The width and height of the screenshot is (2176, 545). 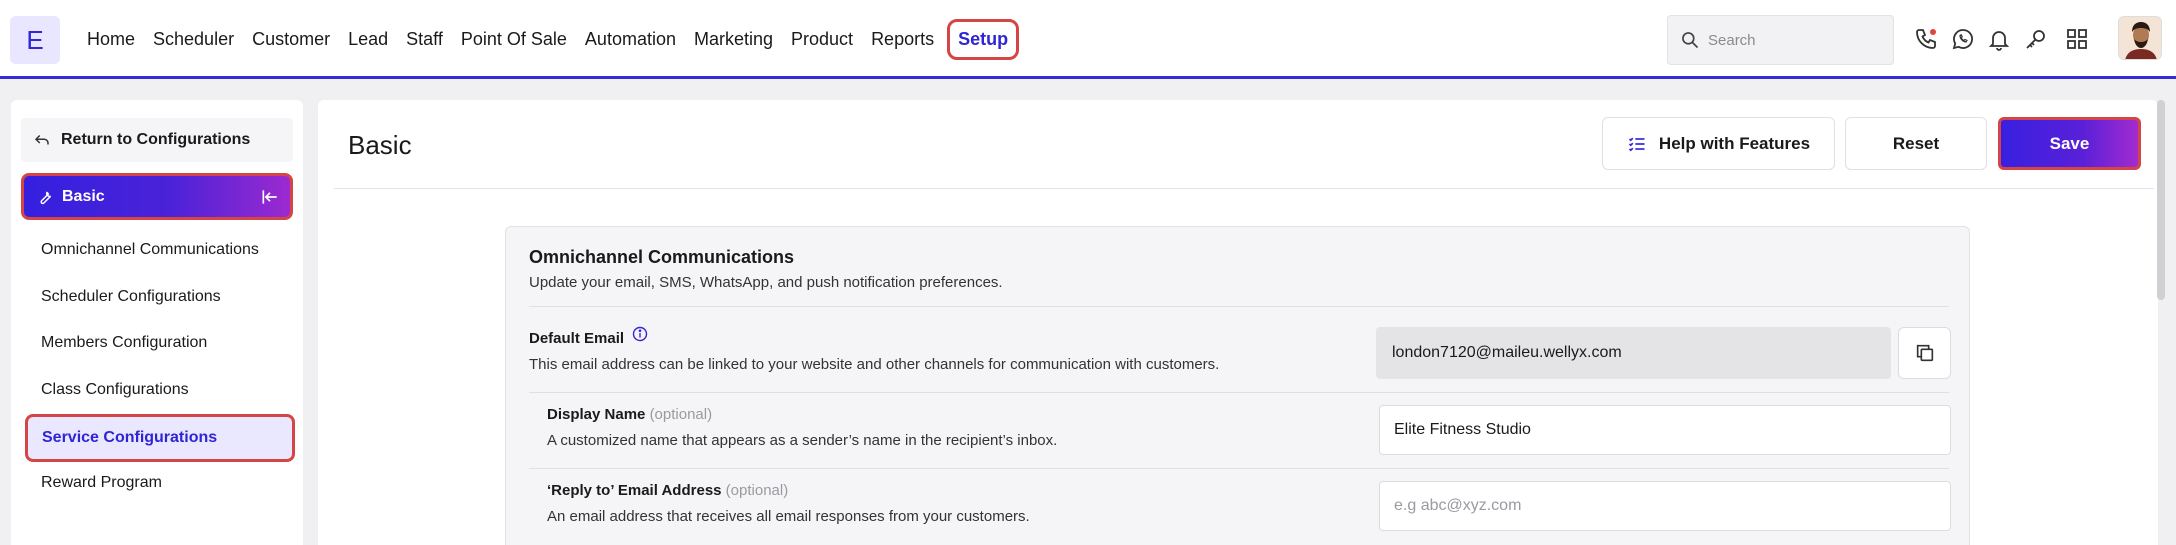 What do you see at coordinates (2140, 38) in the screenshot?
I see `avatar` at bounding box center [2140, 38].